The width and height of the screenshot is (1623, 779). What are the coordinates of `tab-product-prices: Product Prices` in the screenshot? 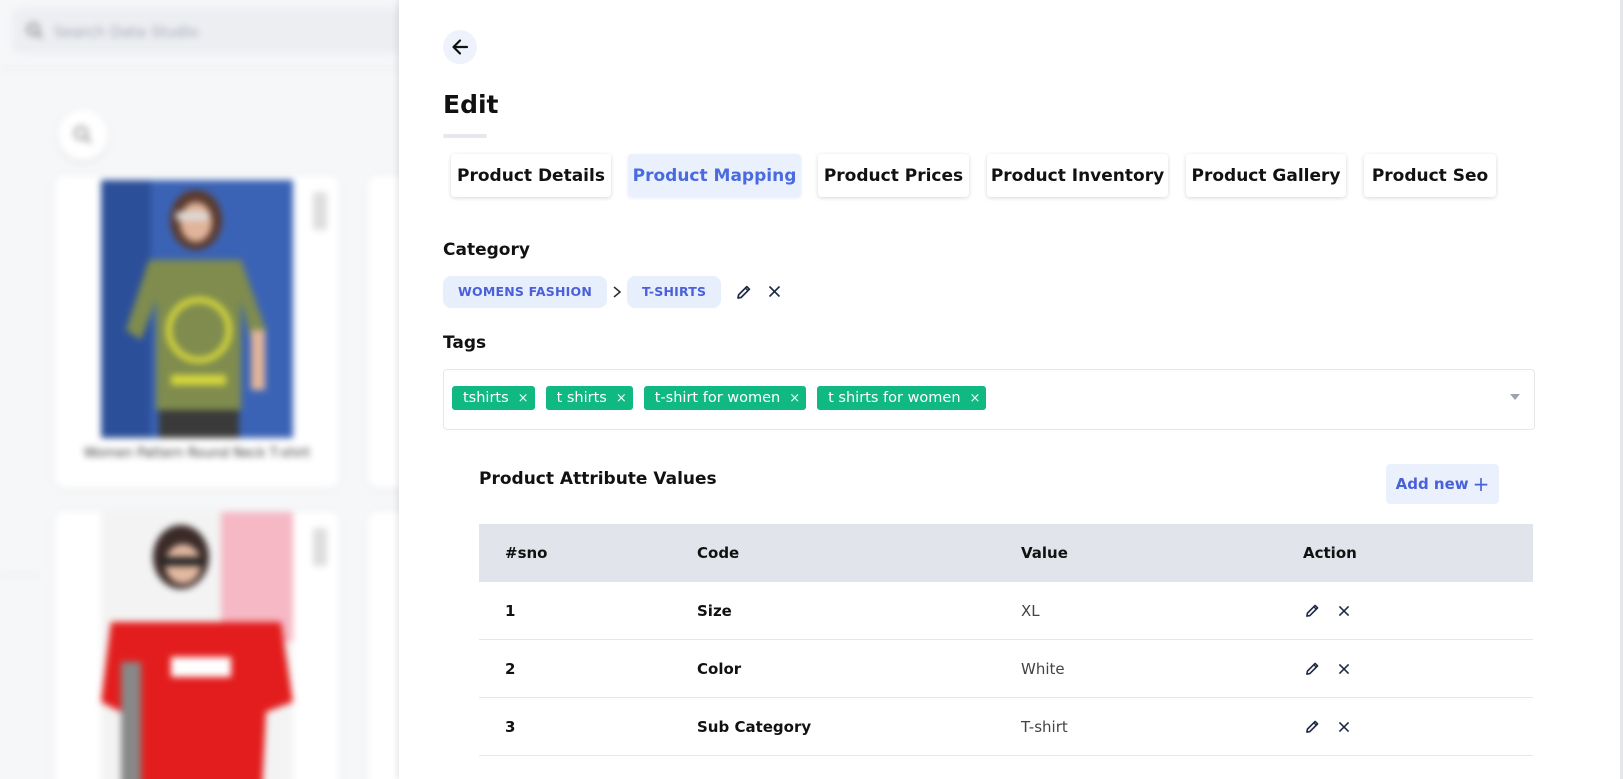 It's located at (893, 175).